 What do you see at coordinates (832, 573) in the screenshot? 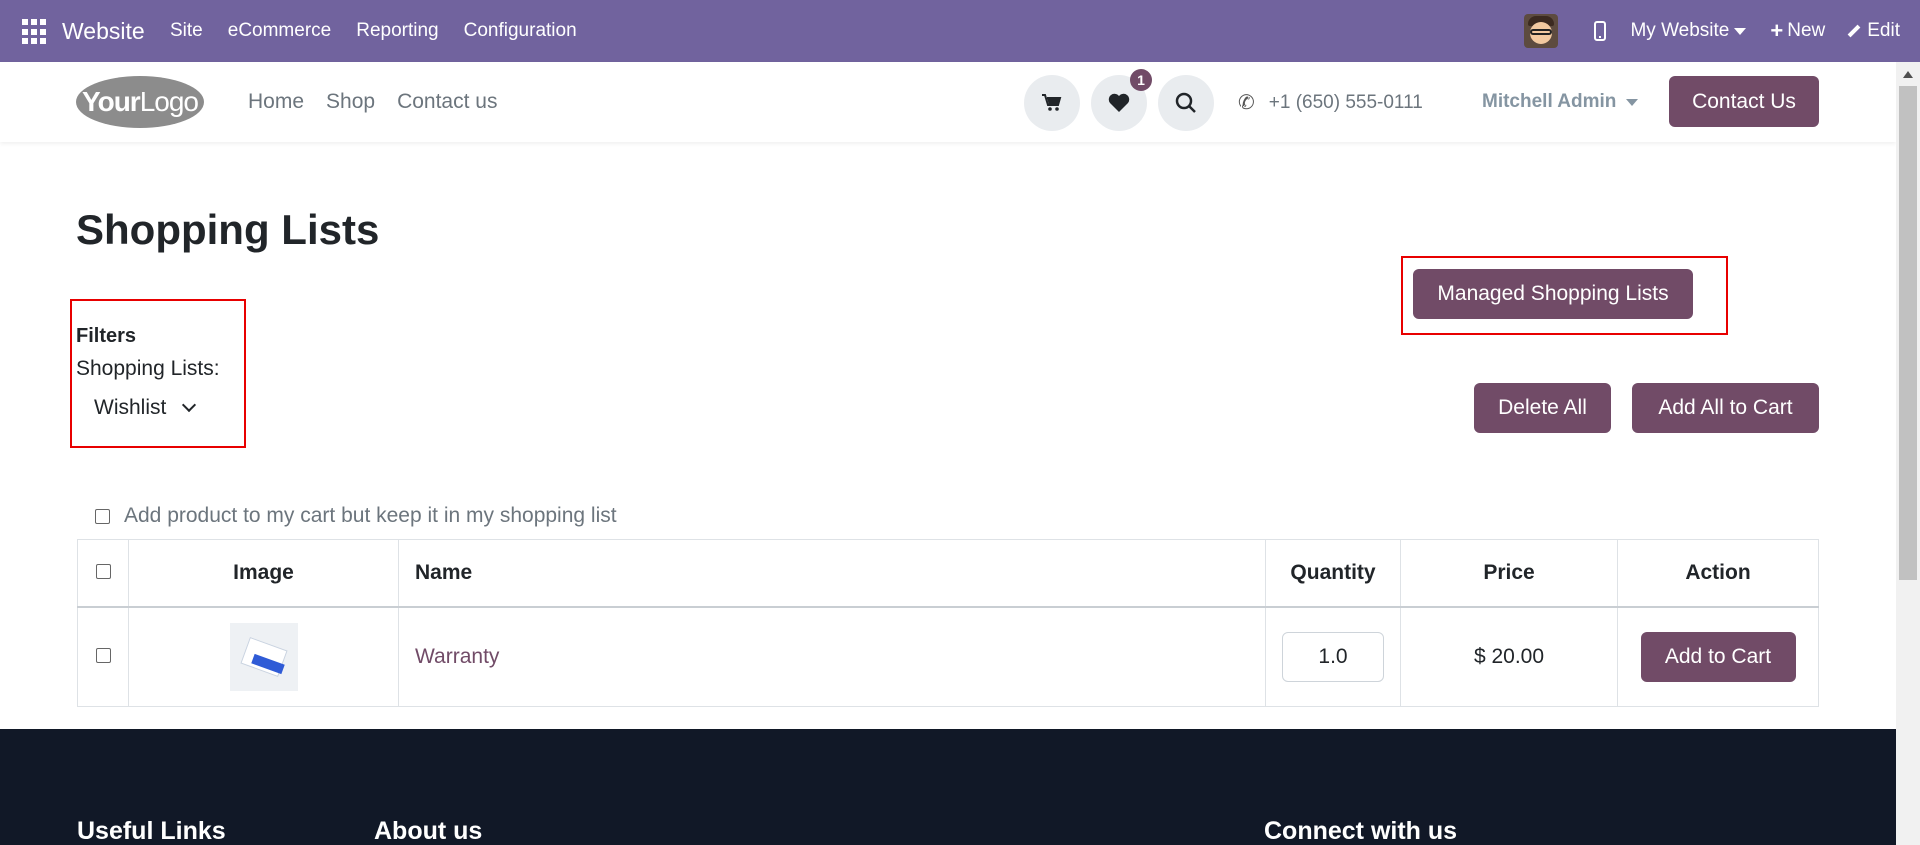
I see `column-header-name: Name` at bounding box center [832, 573].